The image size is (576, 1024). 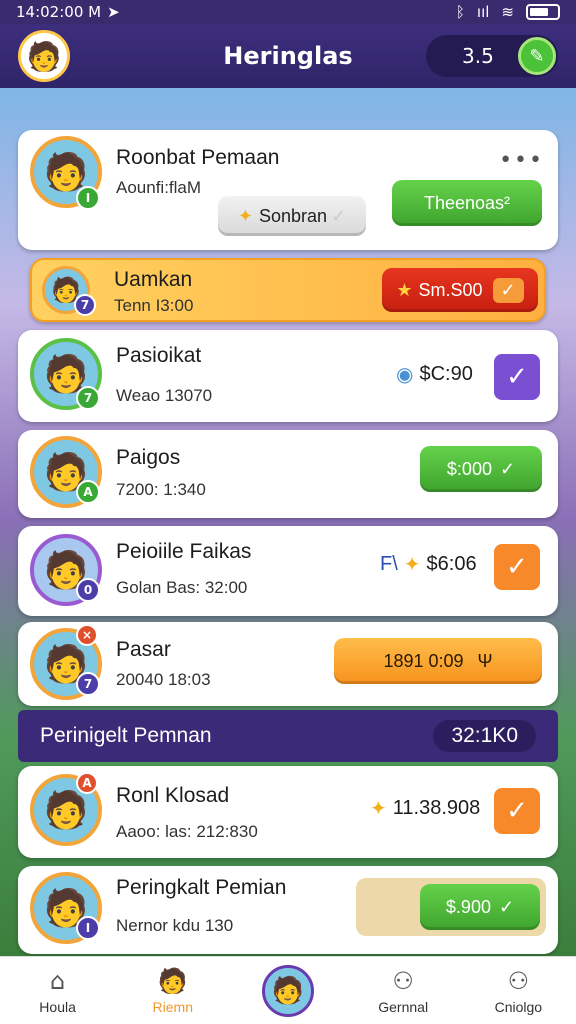 I want to click on nav-home: ⌂ Houla, so click(x=58, y=991).